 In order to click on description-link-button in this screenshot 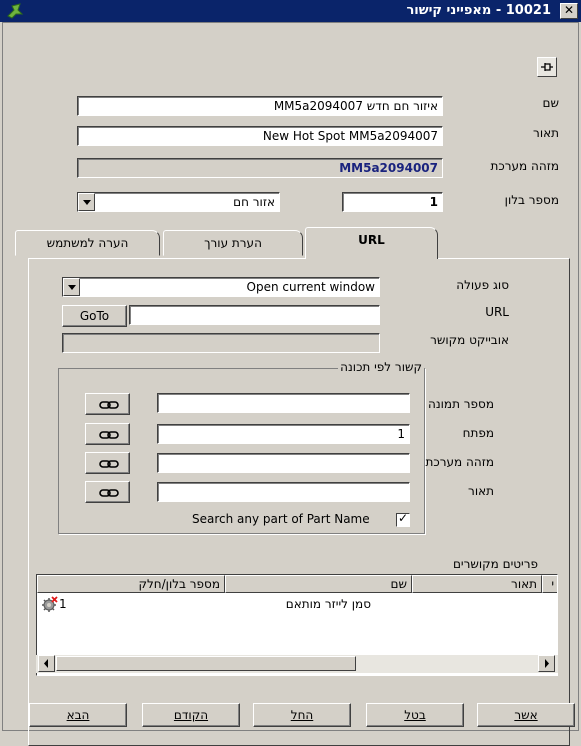, I will do `click(107, 492)`.